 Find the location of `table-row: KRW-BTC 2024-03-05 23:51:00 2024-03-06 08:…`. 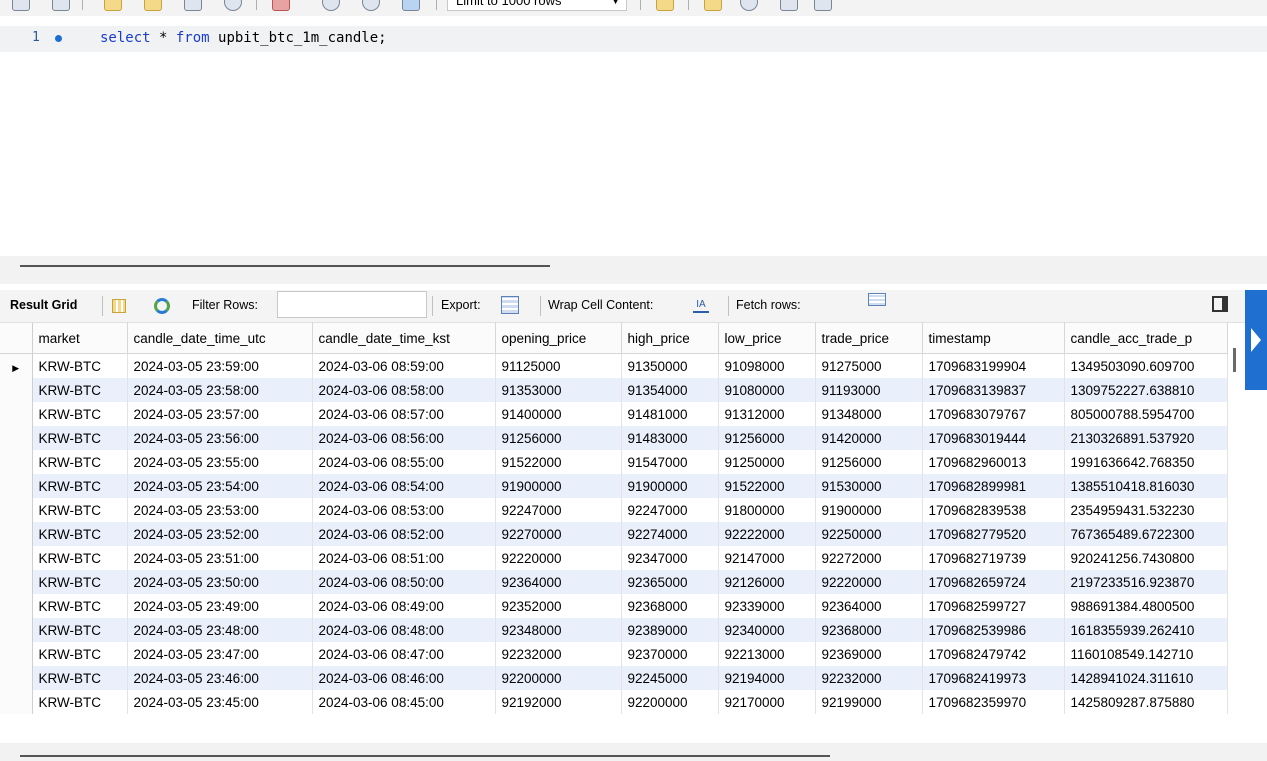

table-row: KRW-BTC 2024-03-05 23:51:00 2024-03-06 08:… is located at coordinates (614, 558).